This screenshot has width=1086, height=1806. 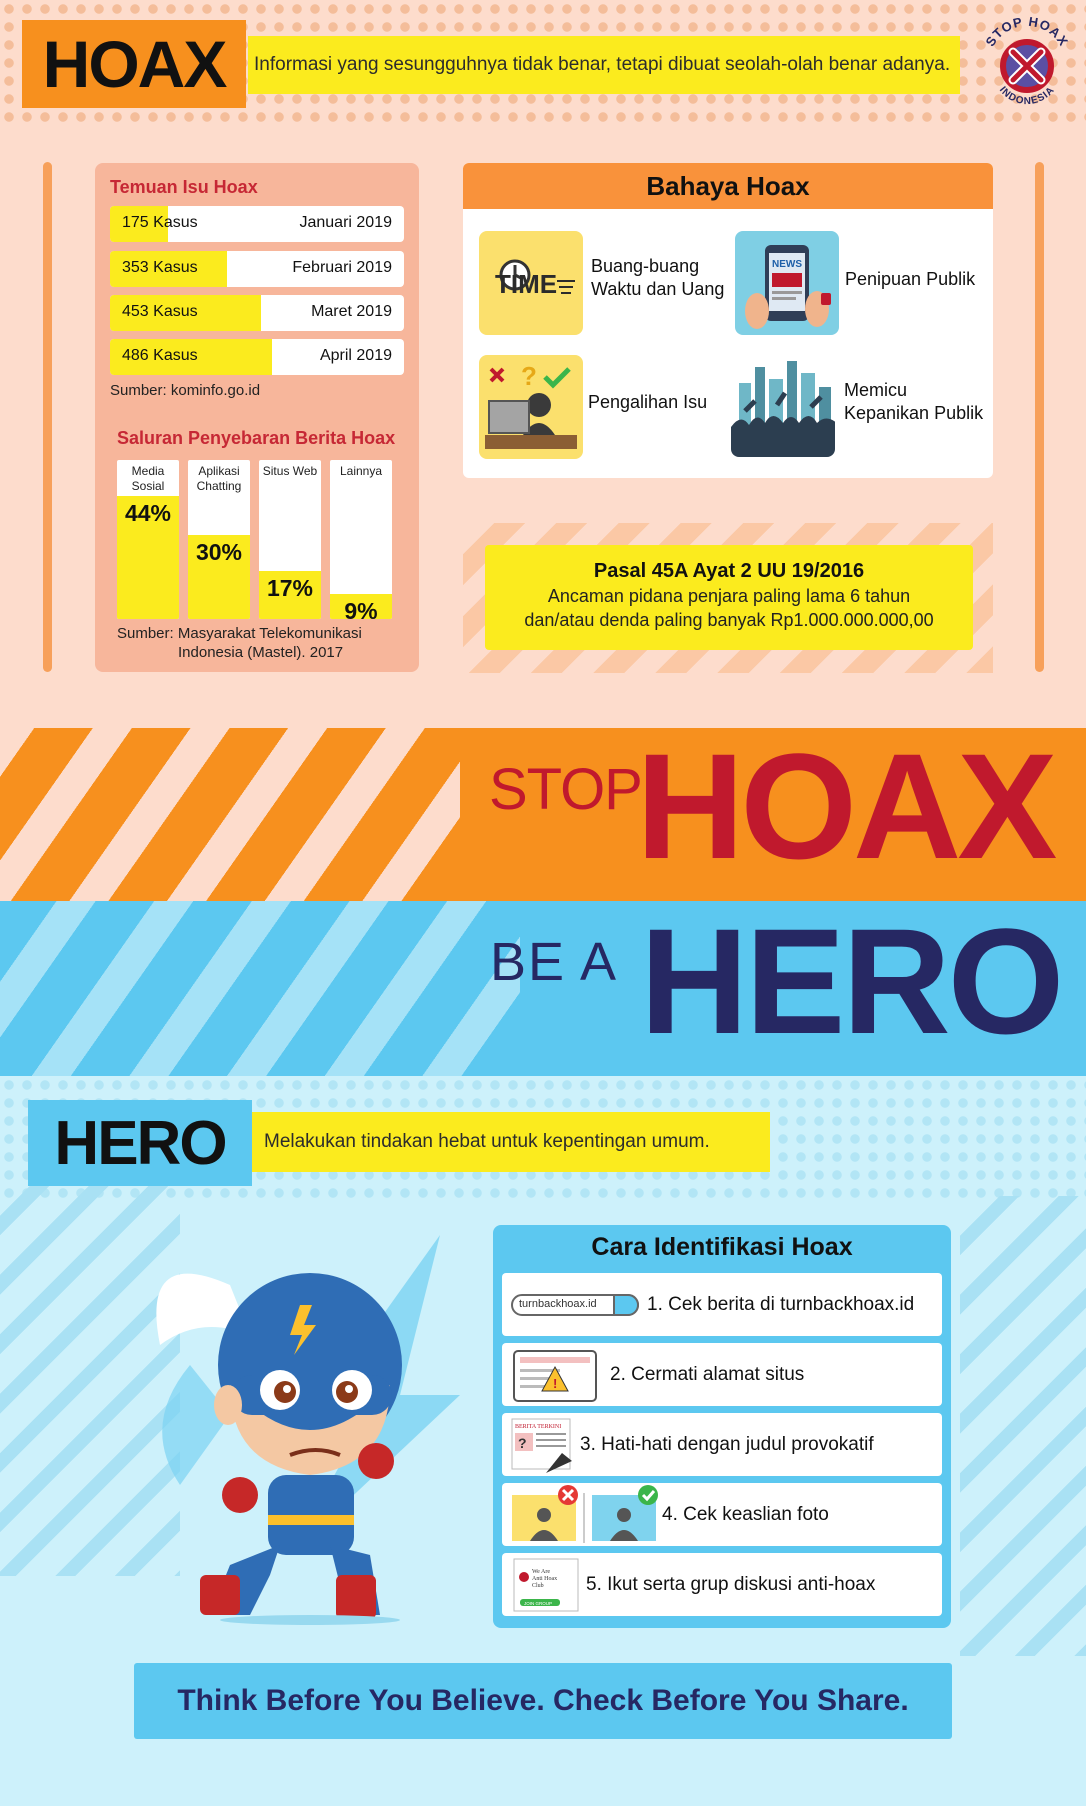 I want to click on saluran-title: Saluran Penyebaran Berita Hoax, so click(x=256, y=438).